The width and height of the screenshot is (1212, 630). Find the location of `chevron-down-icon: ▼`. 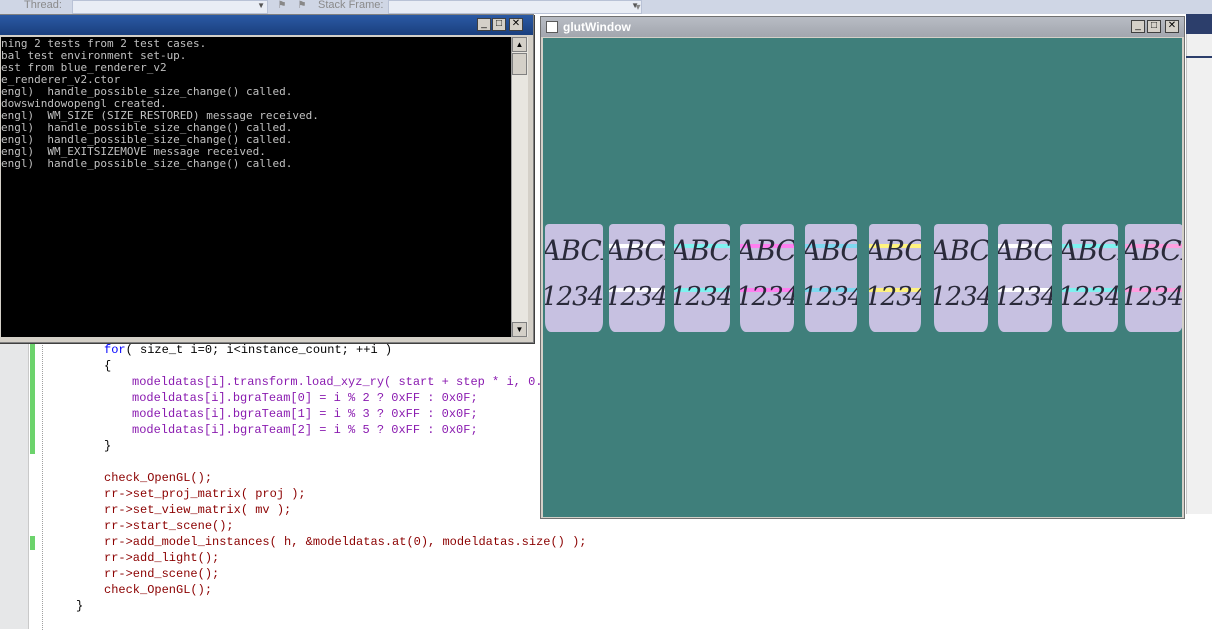

chevron-down-icon: ▼ is located at coordinates (261, 5).